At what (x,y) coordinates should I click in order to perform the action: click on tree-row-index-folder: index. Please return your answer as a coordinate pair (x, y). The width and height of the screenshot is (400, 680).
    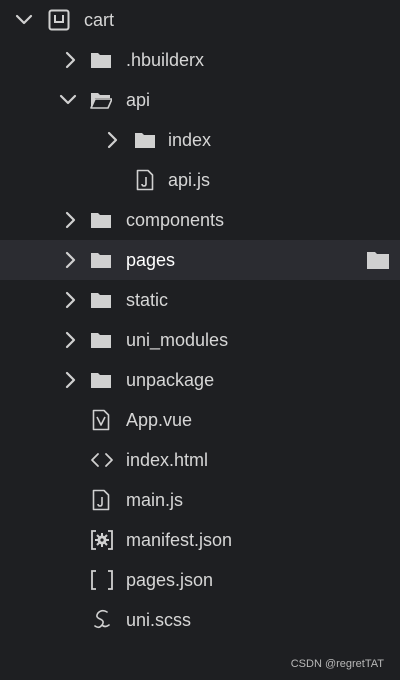
    Looking at the image, I should click on (200, 140).